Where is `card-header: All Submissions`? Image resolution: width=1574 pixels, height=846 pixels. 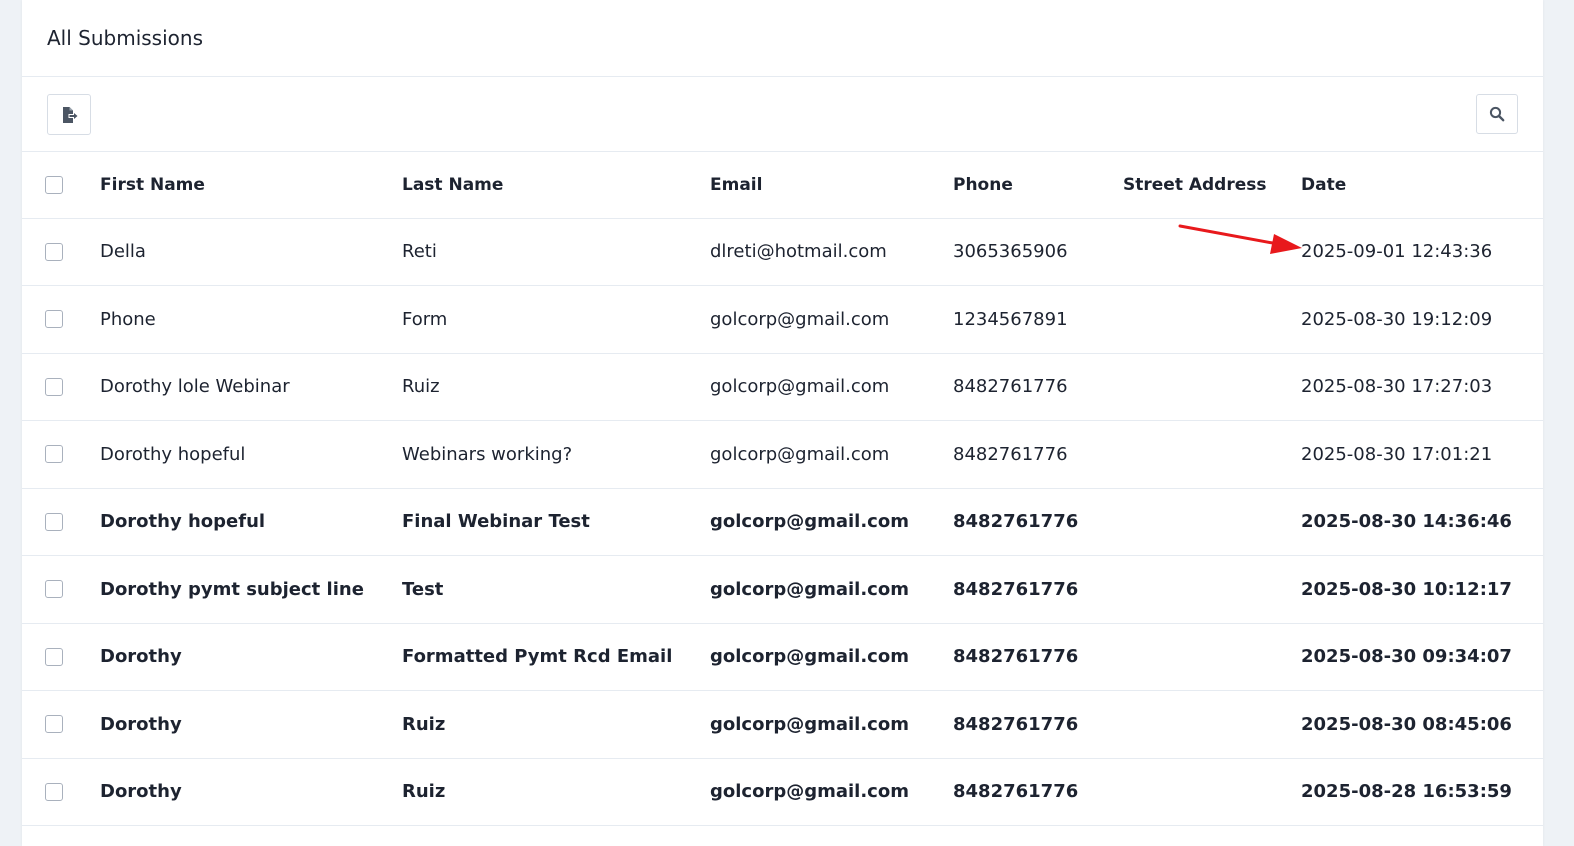
card-header: All Submissions is located at coordinates (782, 38).